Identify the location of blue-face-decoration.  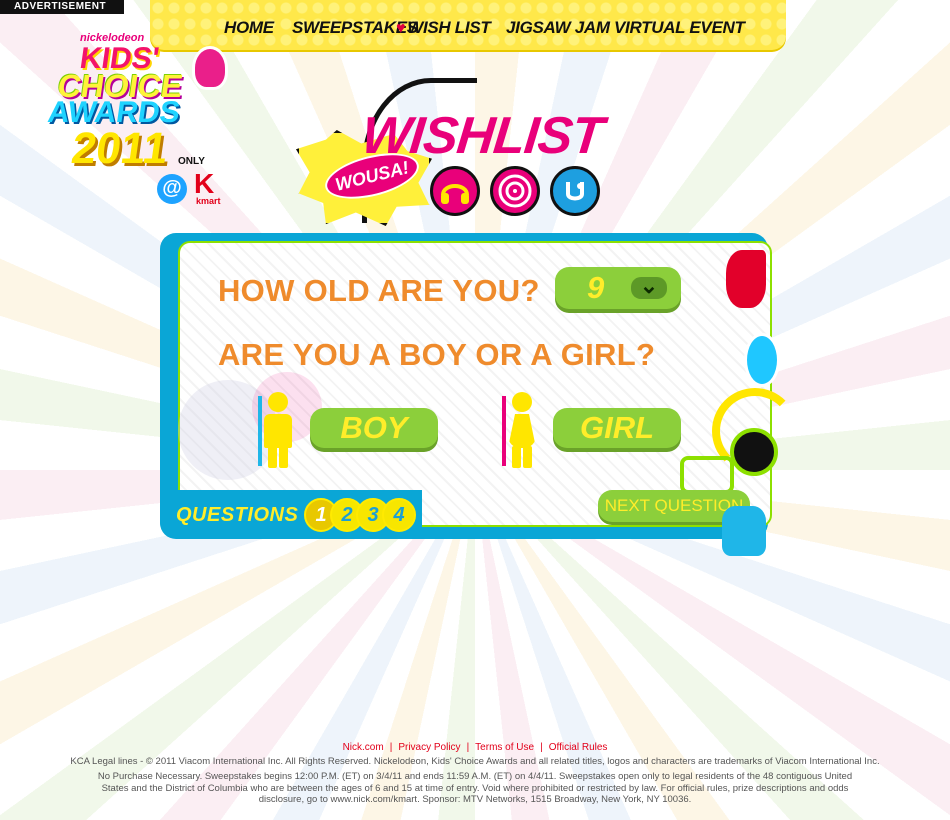
(762, 360).